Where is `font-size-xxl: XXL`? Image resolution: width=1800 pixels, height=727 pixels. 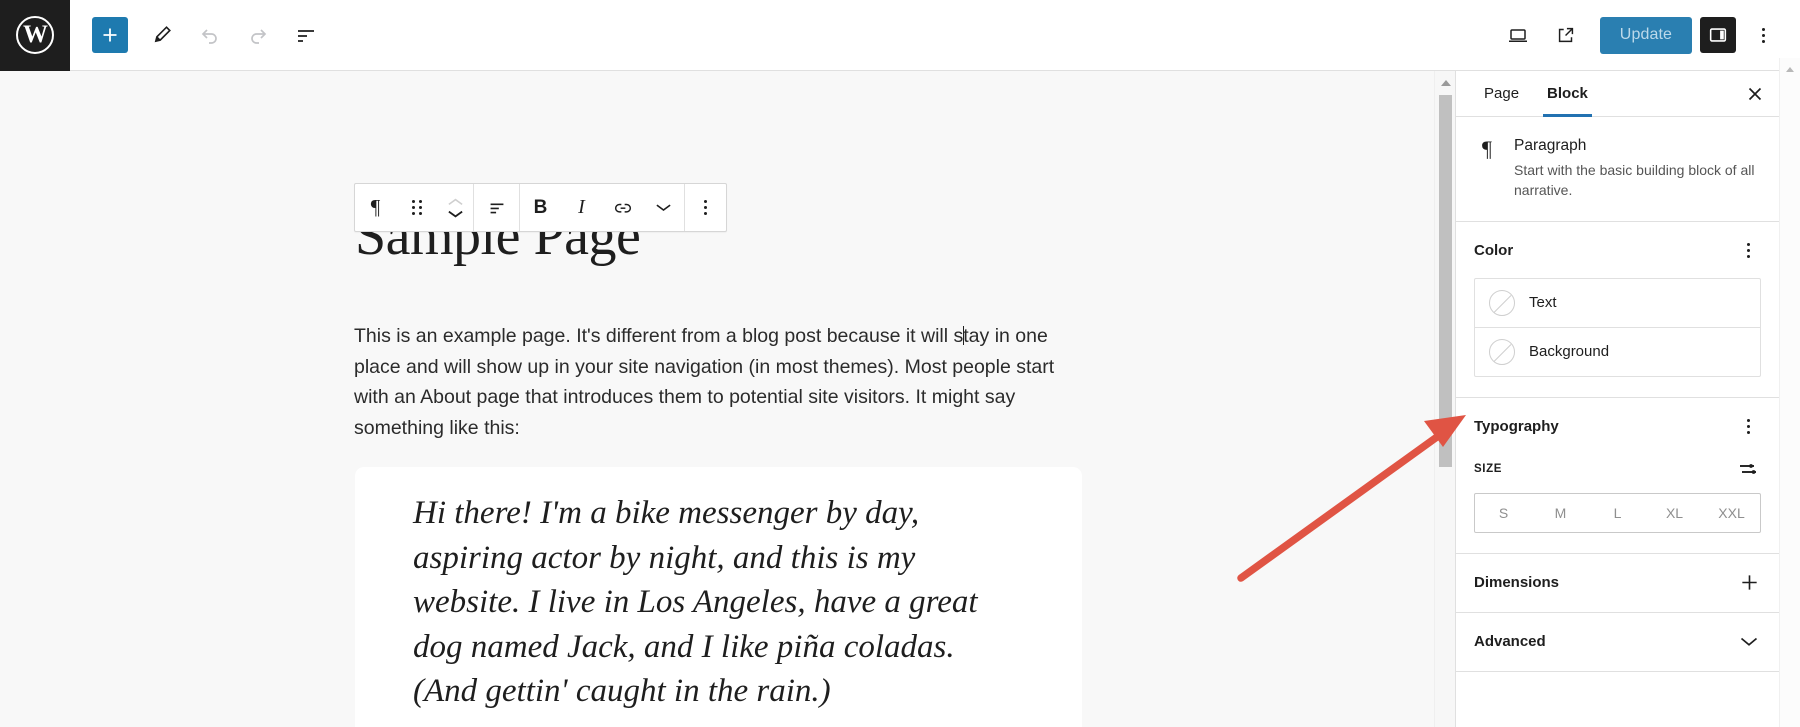 font-size-xxl: XXL is located at coordinates (1731, 513).